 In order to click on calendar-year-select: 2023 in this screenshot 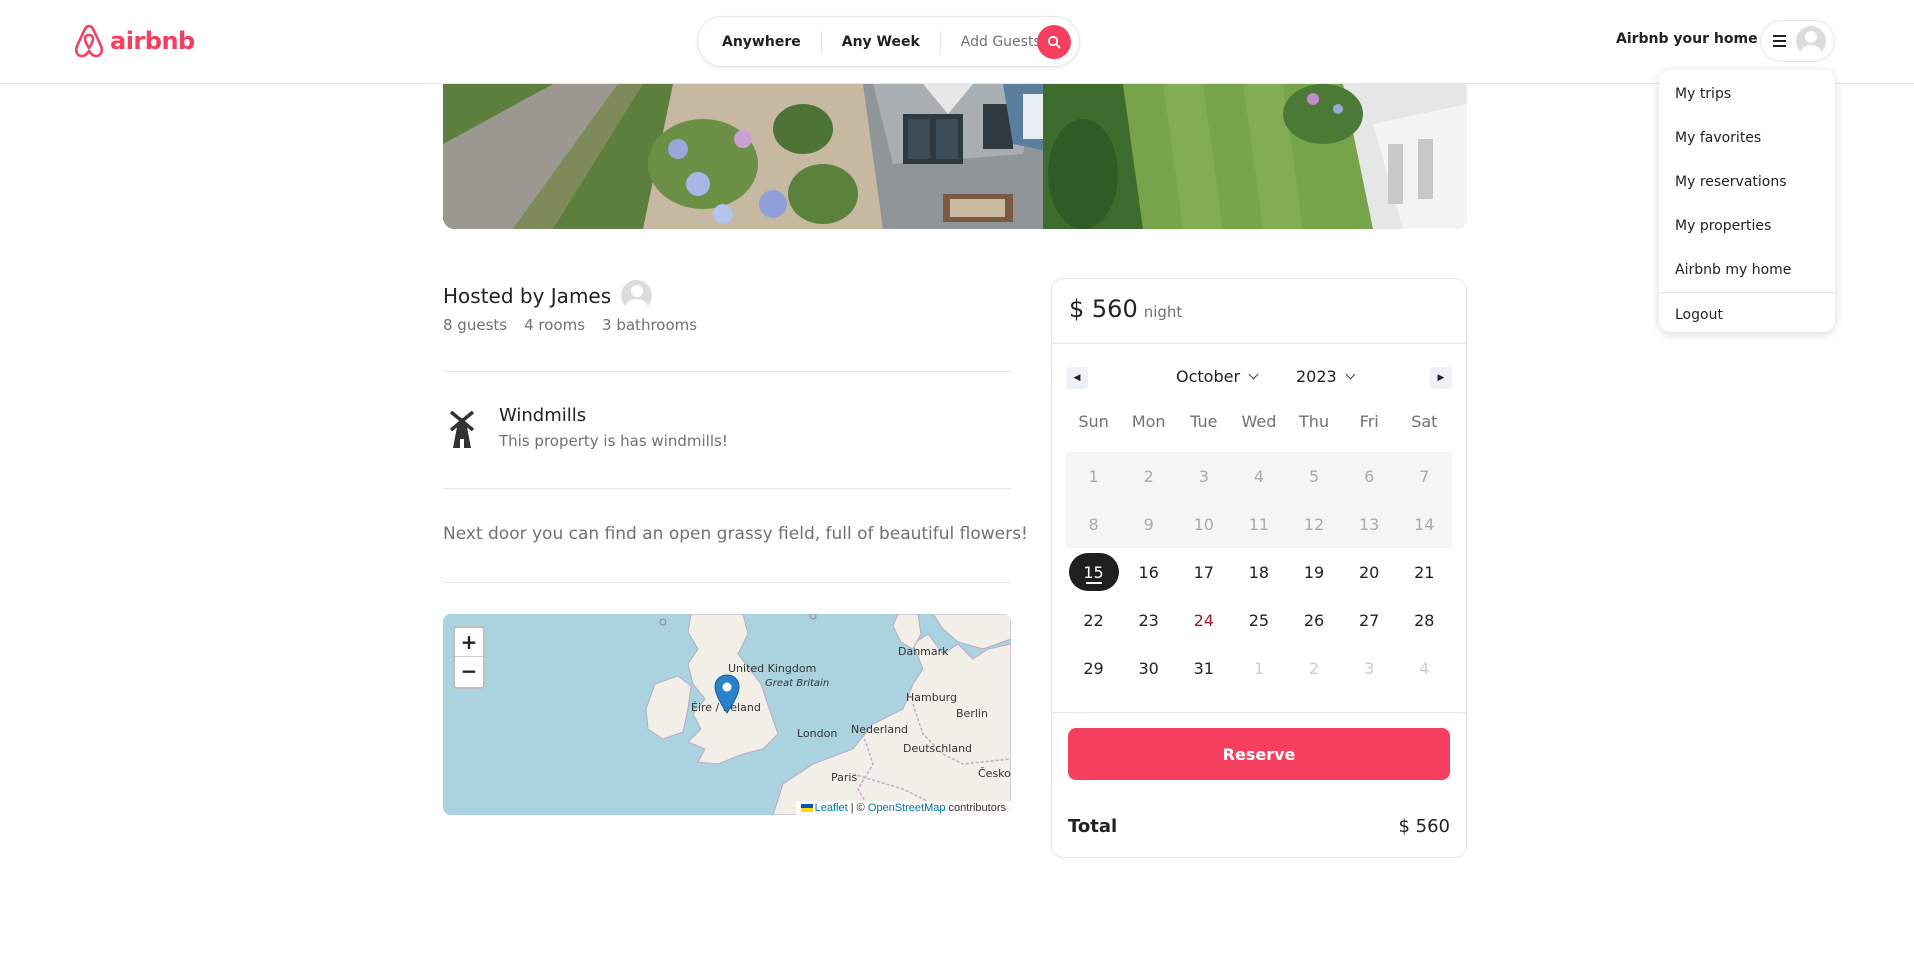, I will do `click(1326, 376)`.